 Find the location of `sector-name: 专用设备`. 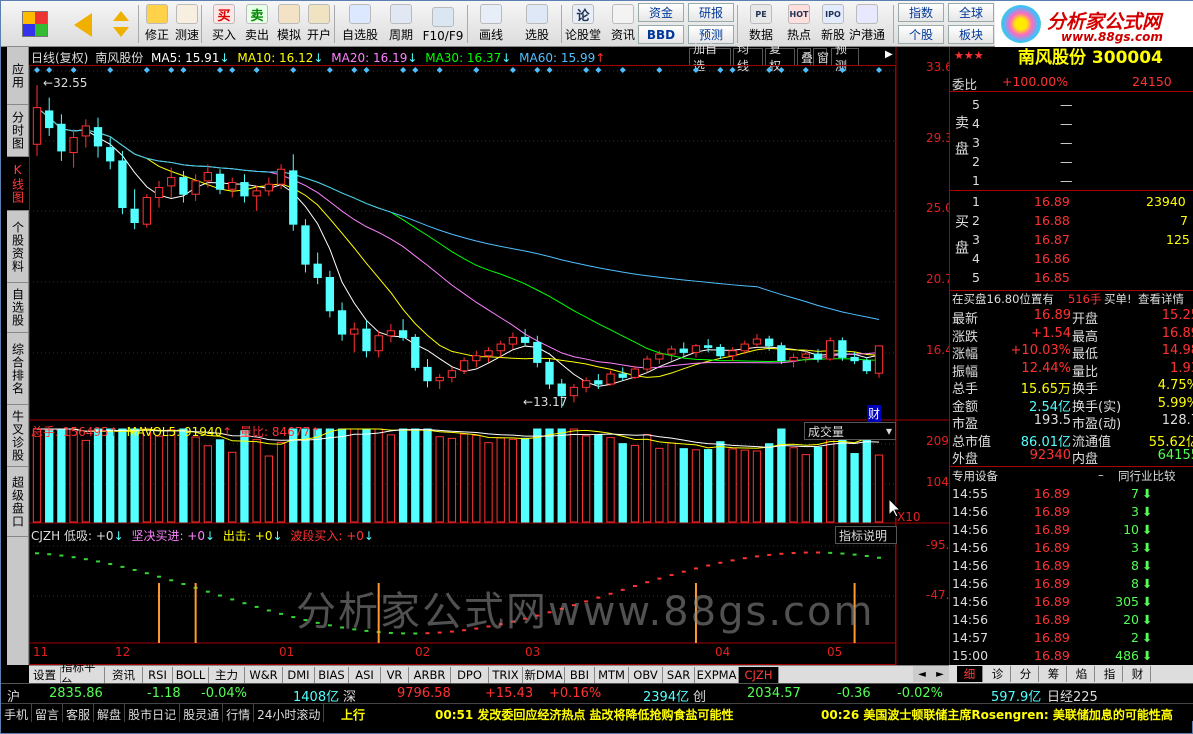

sector-name: 专用设备 is located at coordinates (975, 476).